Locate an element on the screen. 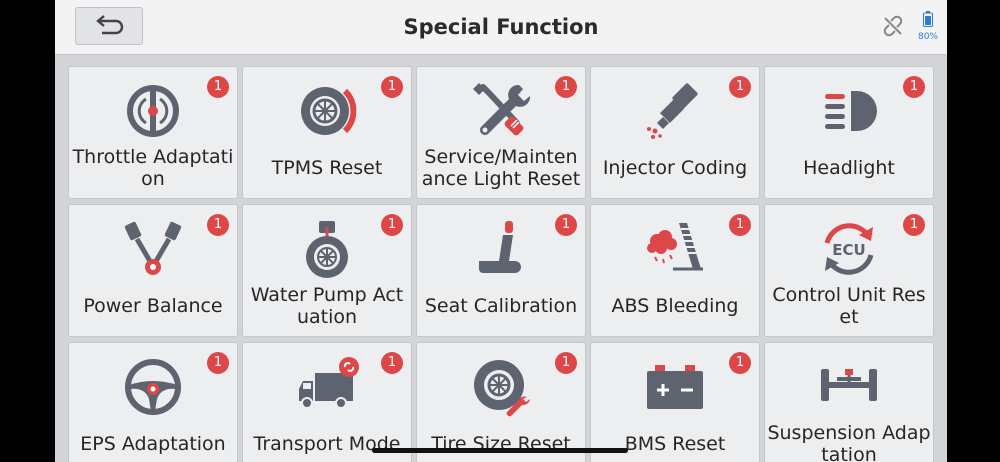 This screenshot has height=462, width=1000. throttle-icon is located at coordinates (153, 111).